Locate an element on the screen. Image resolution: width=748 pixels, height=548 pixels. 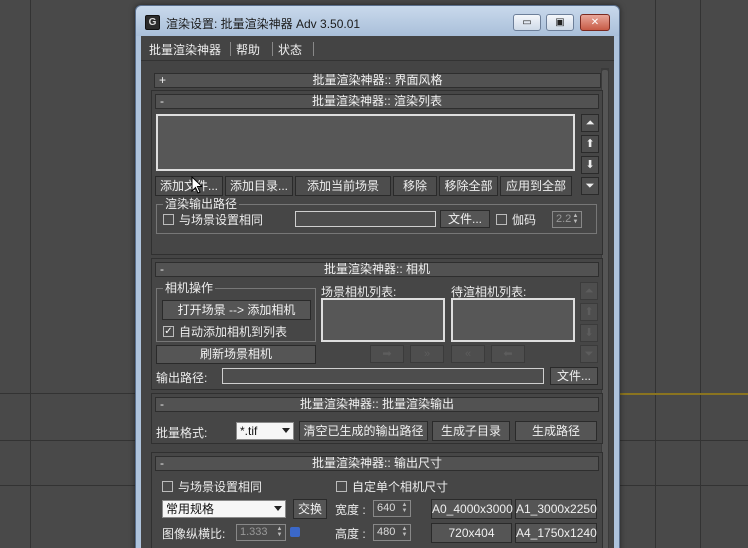
menu-help: 帮助 is located at coordinates (248, 49).